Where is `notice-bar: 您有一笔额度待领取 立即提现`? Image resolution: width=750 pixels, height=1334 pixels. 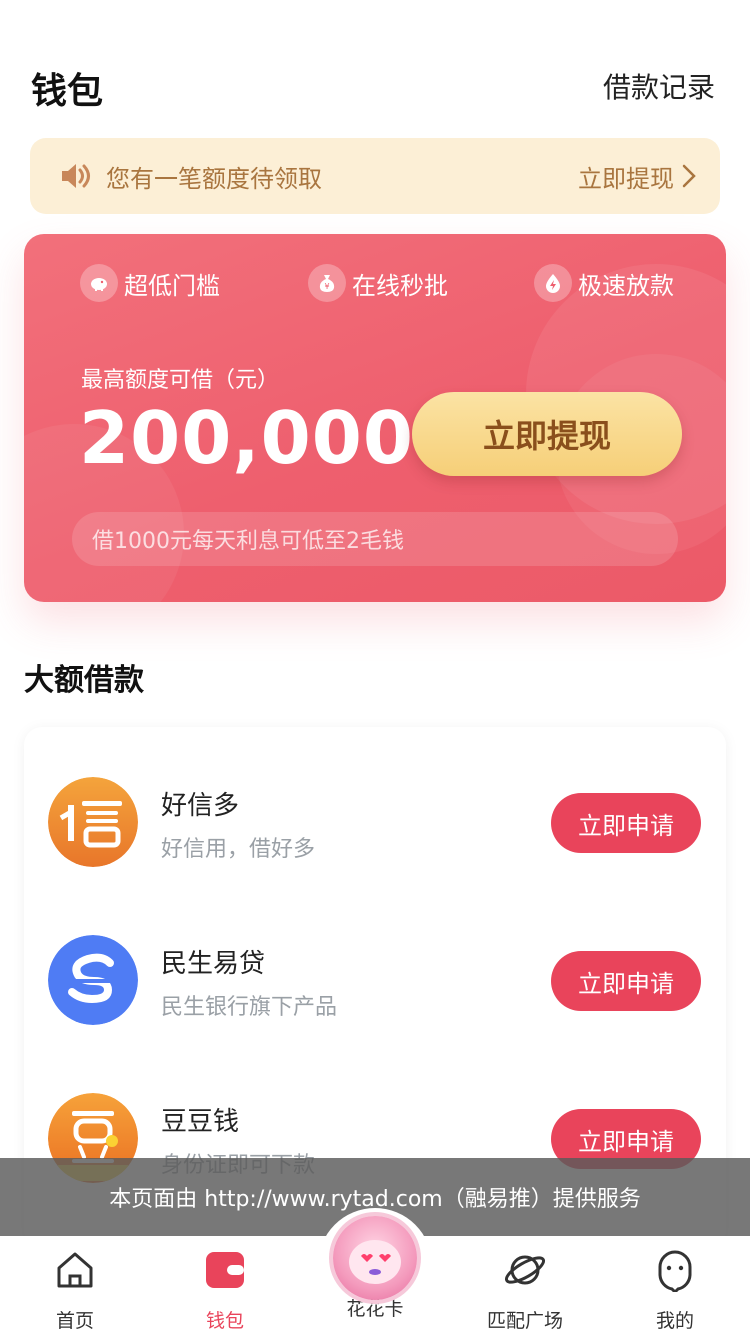 notice-bar: 您有一笔额度待领取 立即提现 is located at coordinates (375, 176).